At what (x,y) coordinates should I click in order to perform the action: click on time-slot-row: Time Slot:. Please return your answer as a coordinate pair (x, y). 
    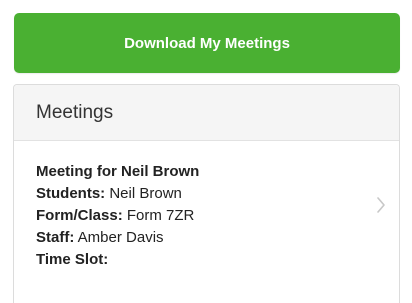
    Looking at the image, I should click on (206, 260).